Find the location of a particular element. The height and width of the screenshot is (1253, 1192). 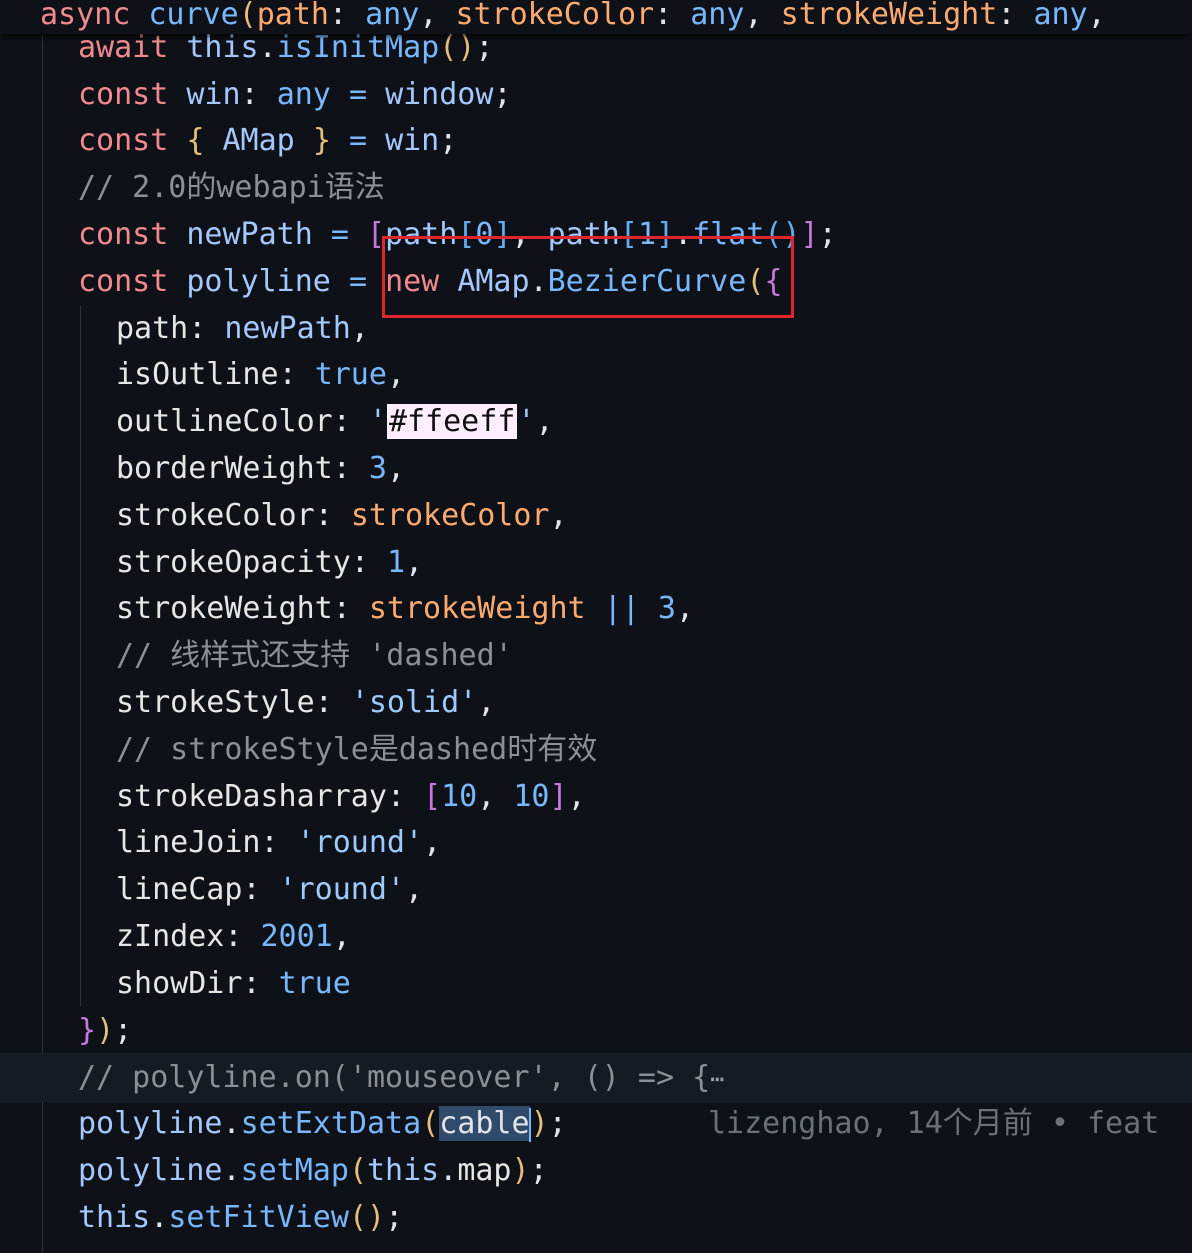

code-comment: // strokeStyle是dashed时有效 is located at coordinates (357, 749).